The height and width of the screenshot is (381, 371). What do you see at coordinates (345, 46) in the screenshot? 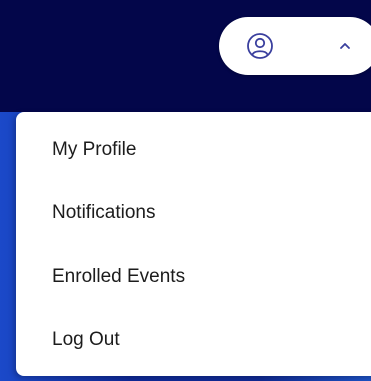
I see `chevron-up-icon` at bounding box center [345, 46].